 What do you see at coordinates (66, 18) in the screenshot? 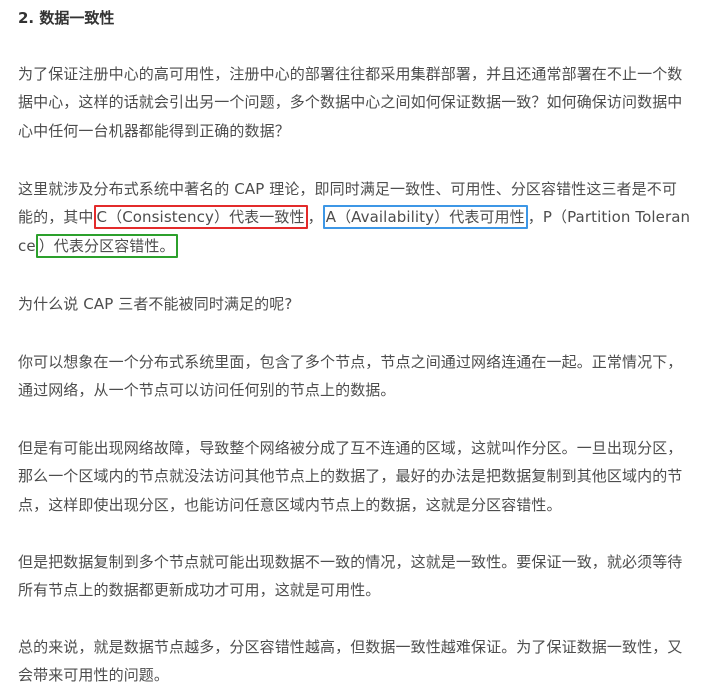
I see `section-heading: 2. 数据一致性` at bounding box center [66, 18].